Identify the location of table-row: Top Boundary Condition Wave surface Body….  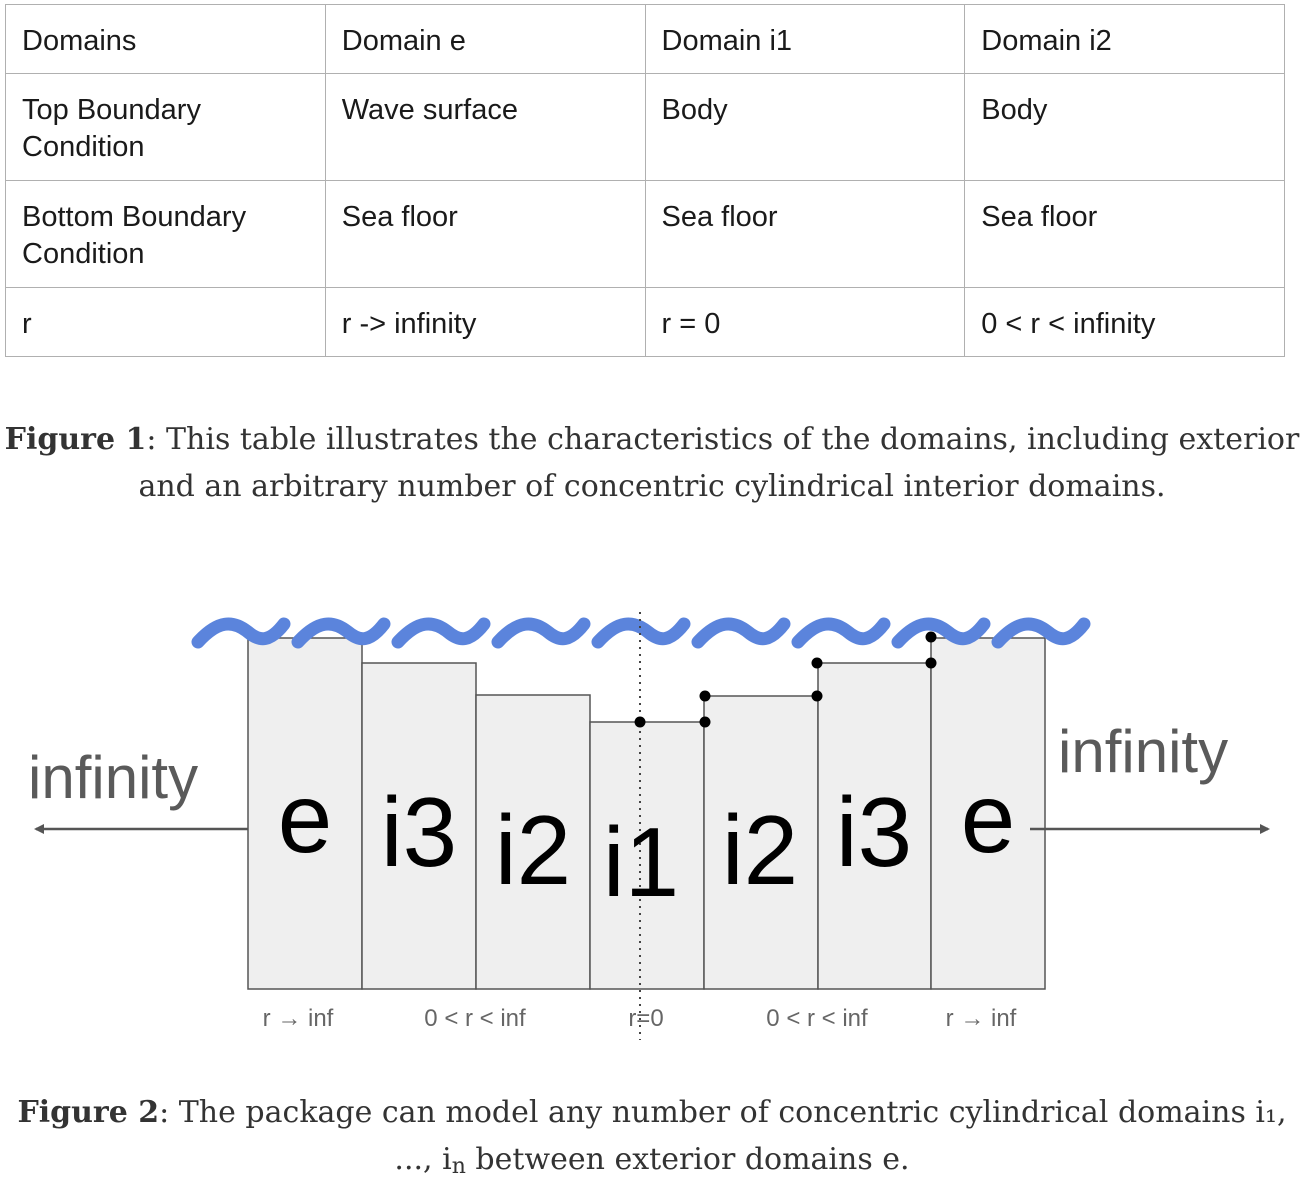
(645, 127).